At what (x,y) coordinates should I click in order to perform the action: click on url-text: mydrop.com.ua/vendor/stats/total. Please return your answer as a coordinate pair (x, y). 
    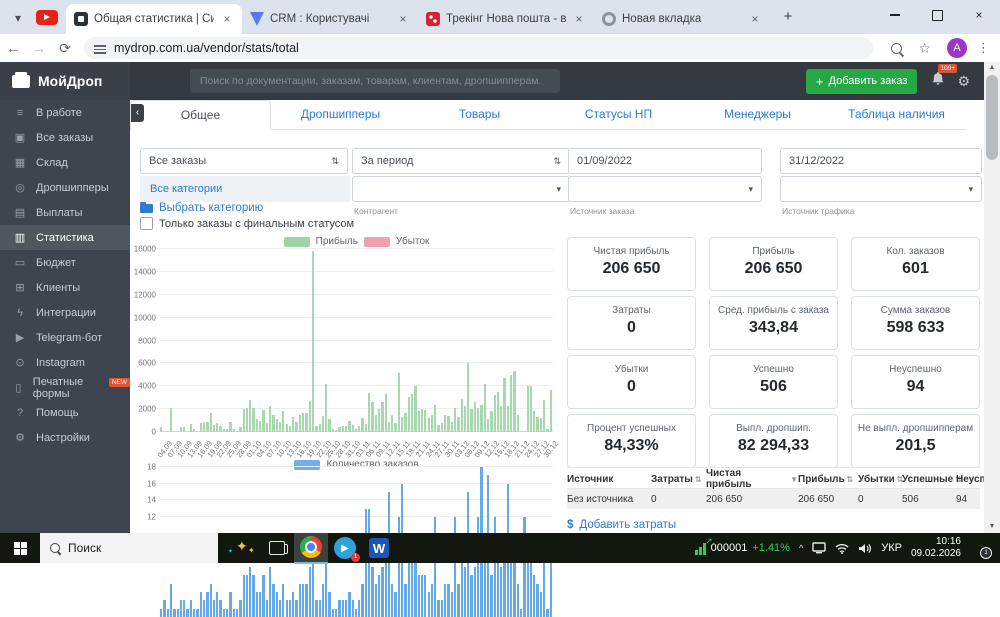
    Looking at the image, I should click on (206, 48).